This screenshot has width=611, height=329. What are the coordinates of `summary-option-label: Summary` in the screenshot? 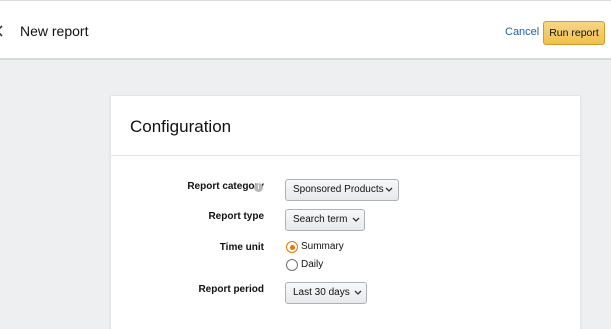 It's located at (322, 246).